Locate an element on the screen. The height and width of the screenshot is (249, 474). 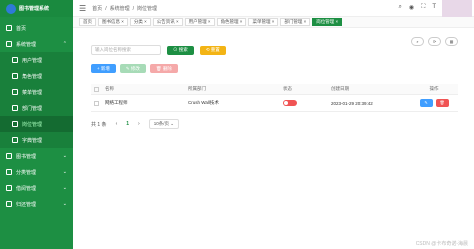
tag-item: 用户管理 × is located at coordinates (199, 22).